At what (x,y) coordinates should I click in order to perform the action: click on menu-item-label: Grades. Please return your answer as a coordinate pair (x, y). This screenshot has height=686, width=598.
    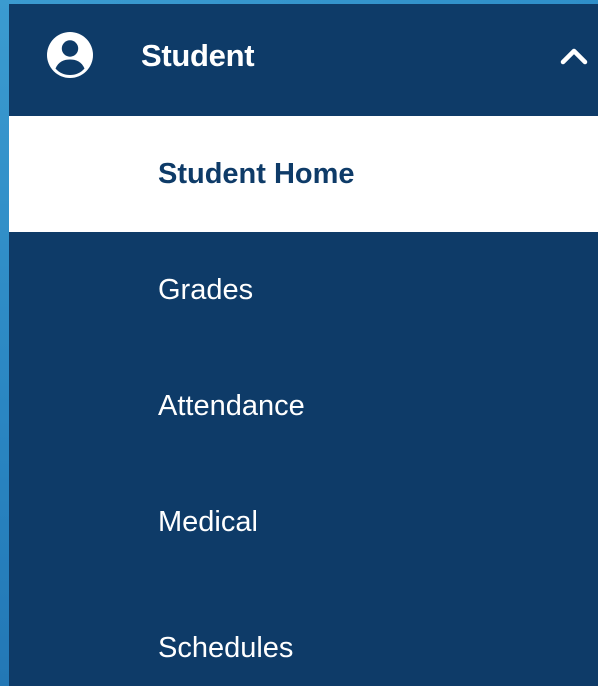
    Looking at the image, I should click on (206, 290).